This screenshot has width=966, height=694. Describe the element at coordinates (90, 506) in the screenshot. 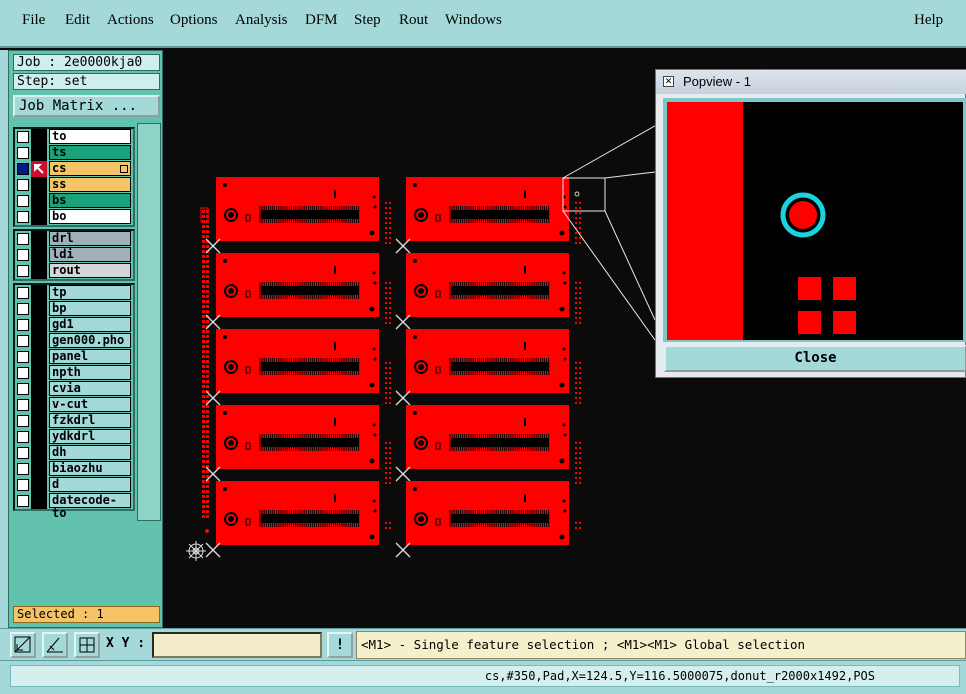

I see `layer-name: datecode-to` at that location.